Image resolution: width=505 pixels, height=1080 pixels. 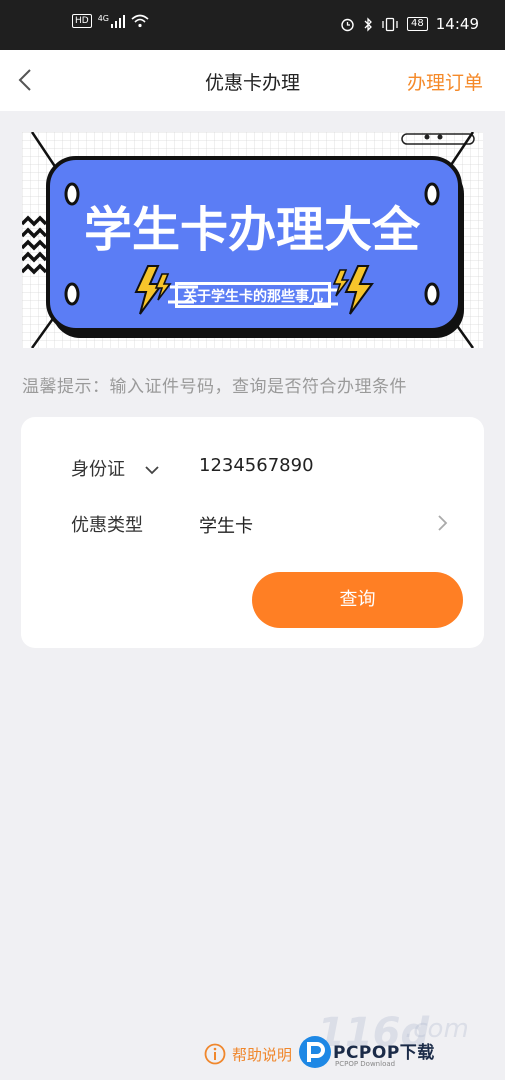 I want to click on watermark: 116d .com PCPOP下载 PCPOP Download, so click(x=395, y=1043).